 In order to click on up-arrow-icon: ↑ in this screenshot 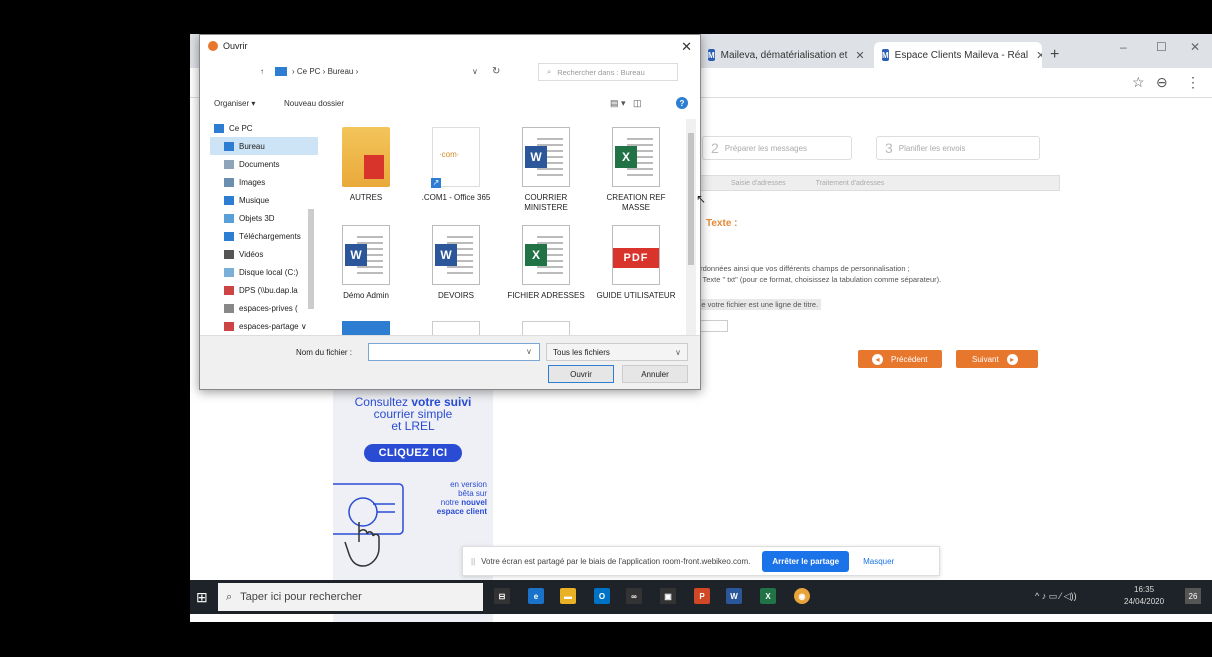, I will do `click(262, 71)`.